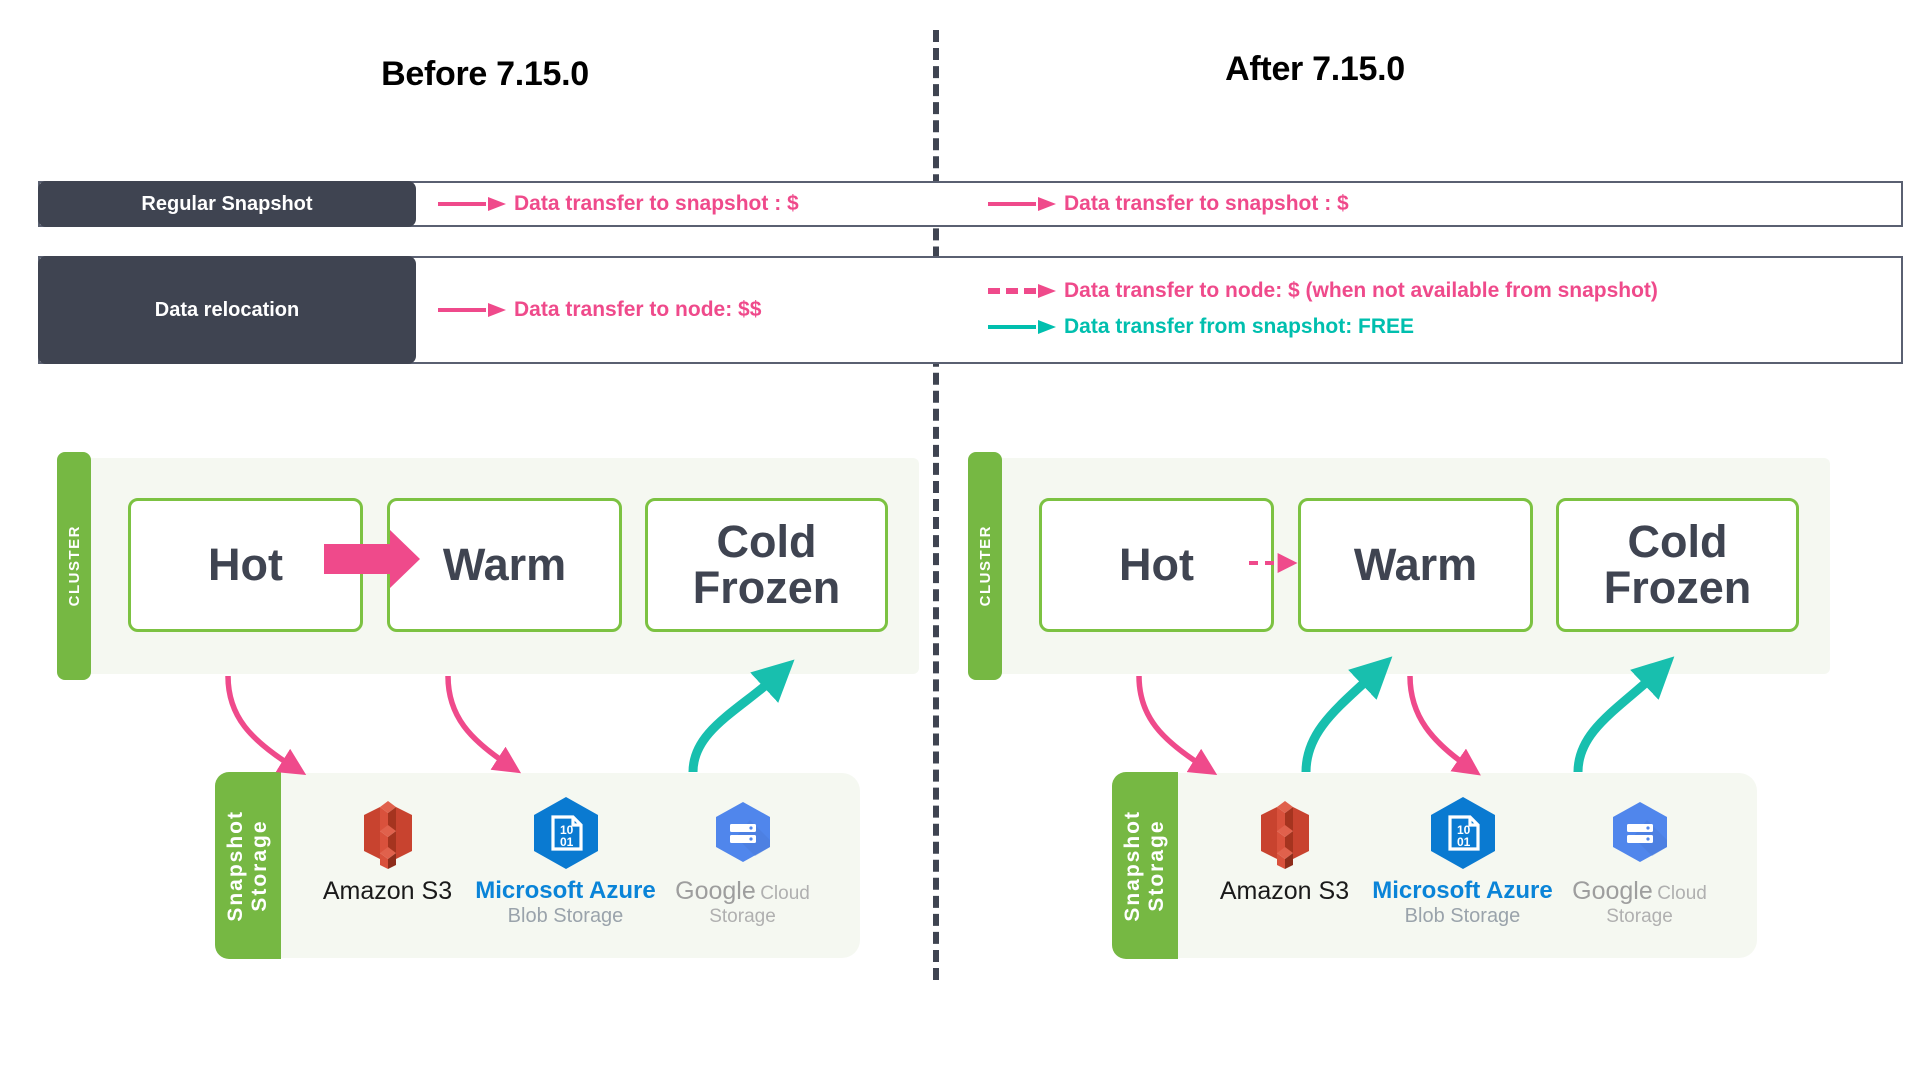 This screenshot has height=1080, width=1920. I want to click on legend-item-text: Data transfer to node: $$, so click(638, 309).